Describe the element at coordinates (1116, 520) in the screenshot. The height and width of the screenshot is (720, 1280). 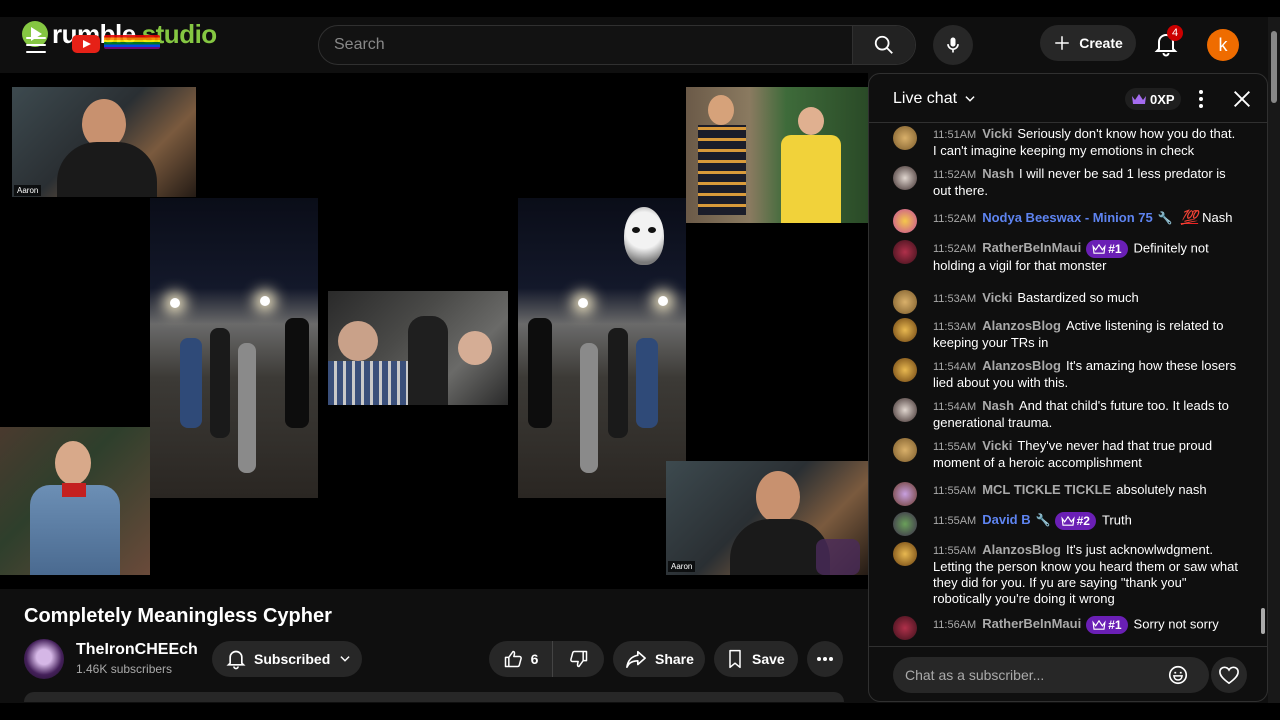
I see `message-text: Truth` at that location.